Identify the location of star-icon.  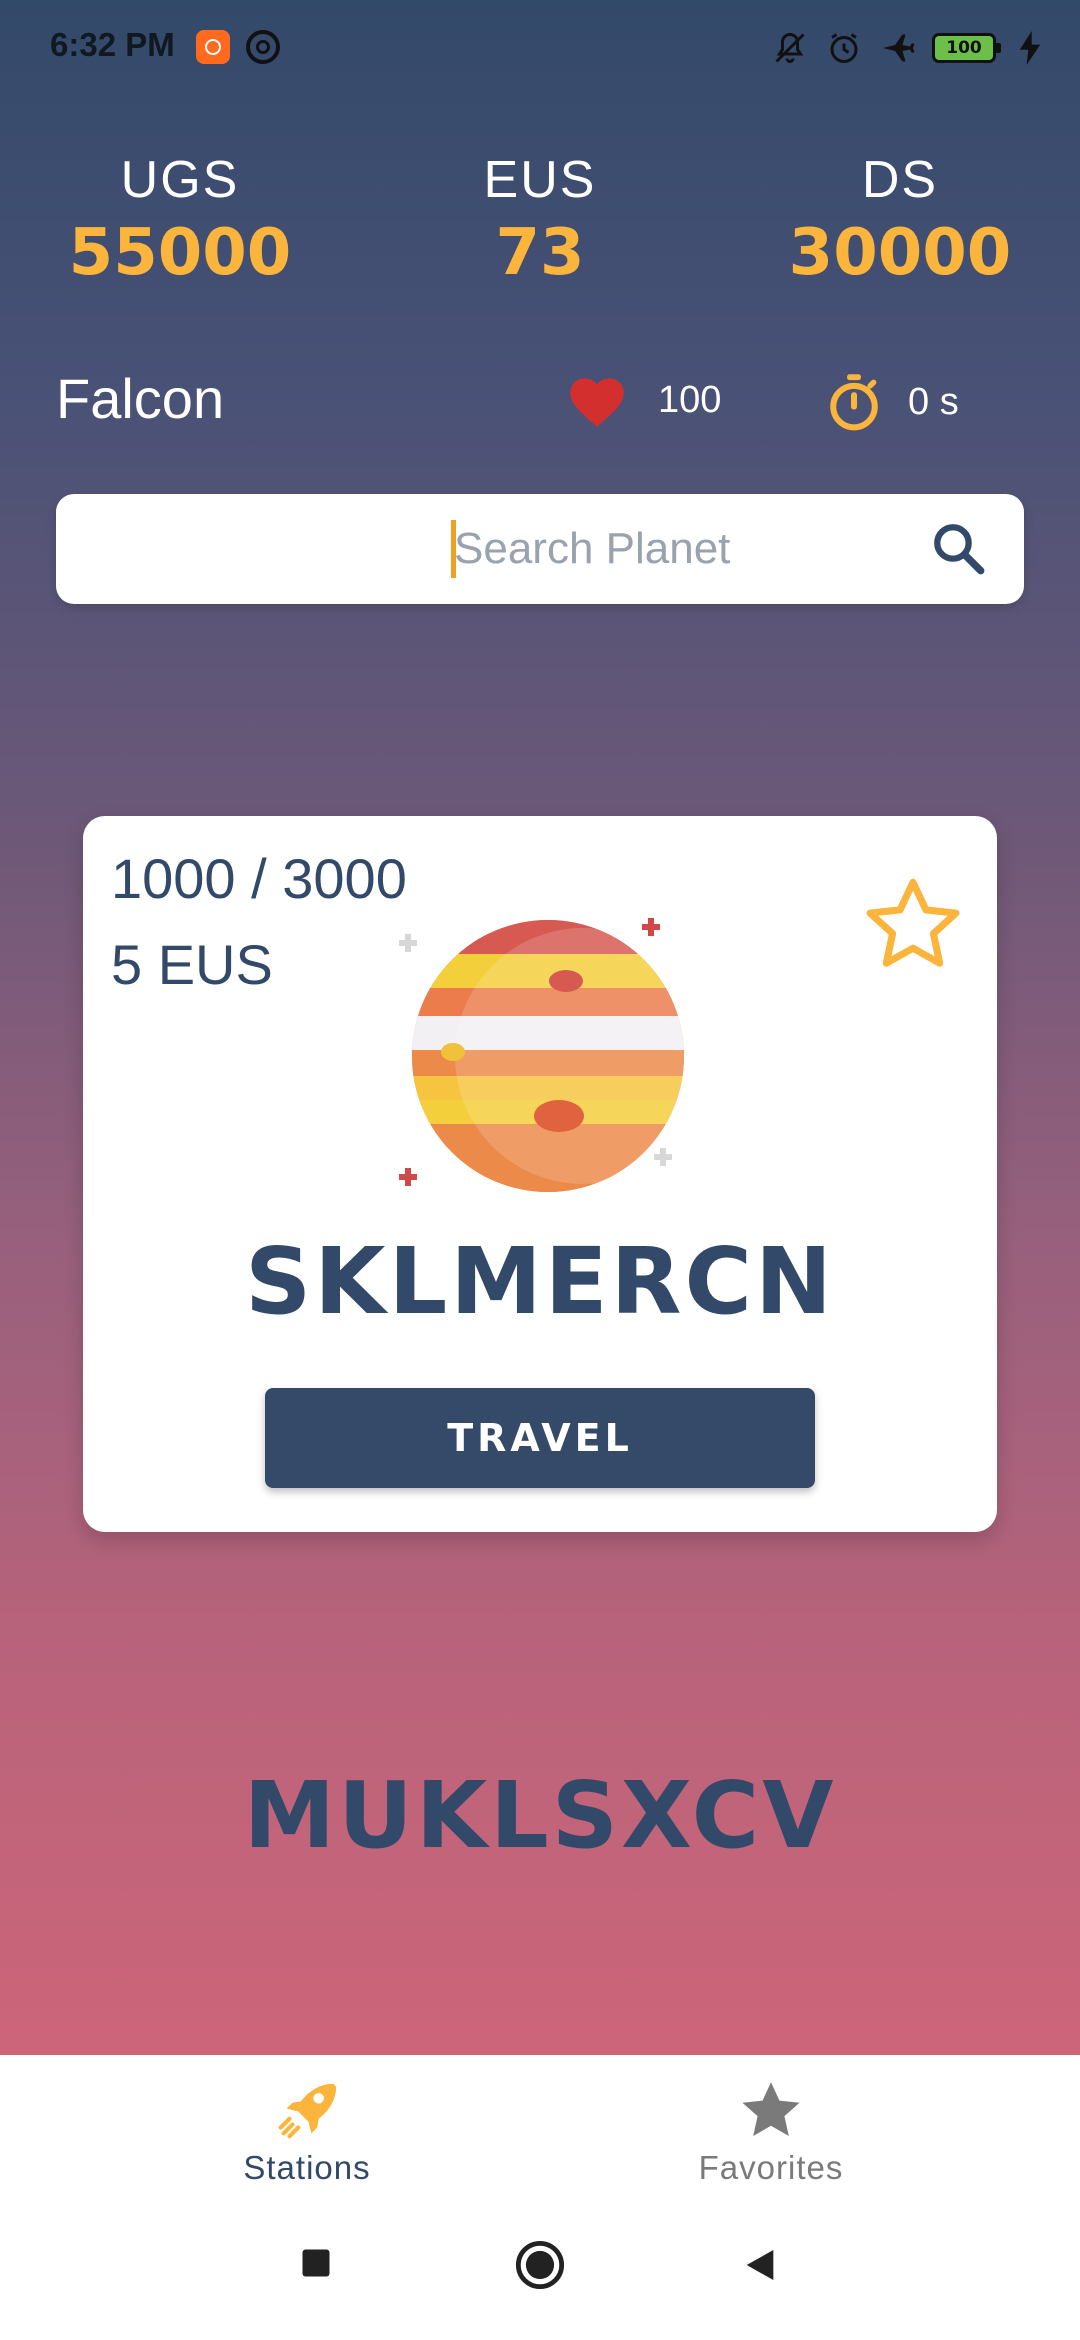
(771, 2109).